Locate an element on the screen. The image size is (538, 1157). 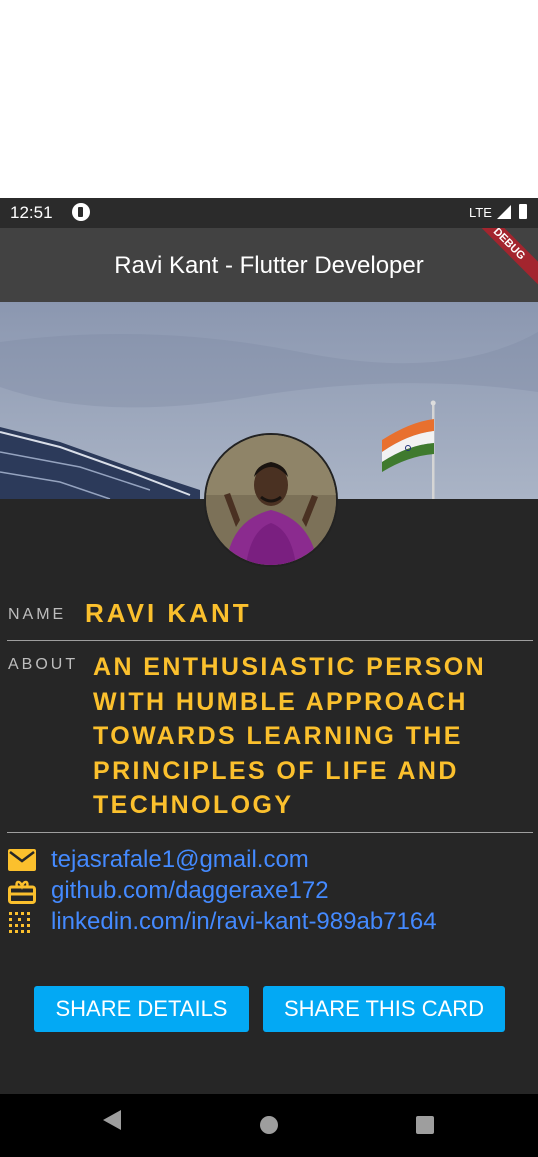
name-label: NAME is located at coordinates (37, 614).